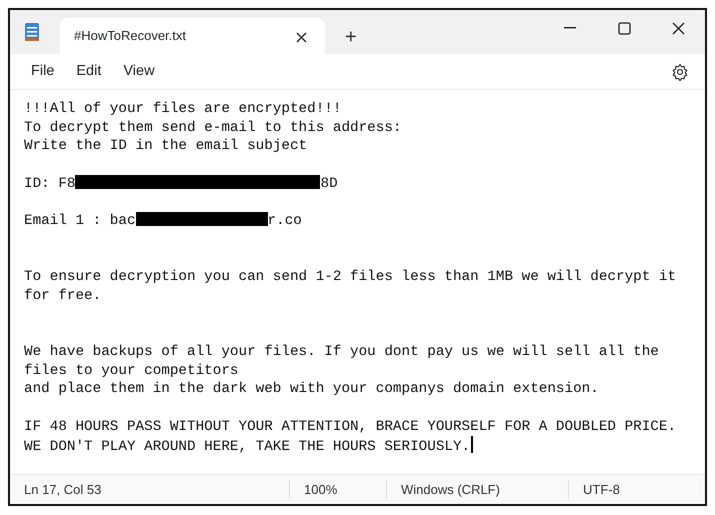 This screenshot has height=515, width=715. Describe the element at coordinates (43, 71) in the screenshot. I see `menu-item: File` at that location.